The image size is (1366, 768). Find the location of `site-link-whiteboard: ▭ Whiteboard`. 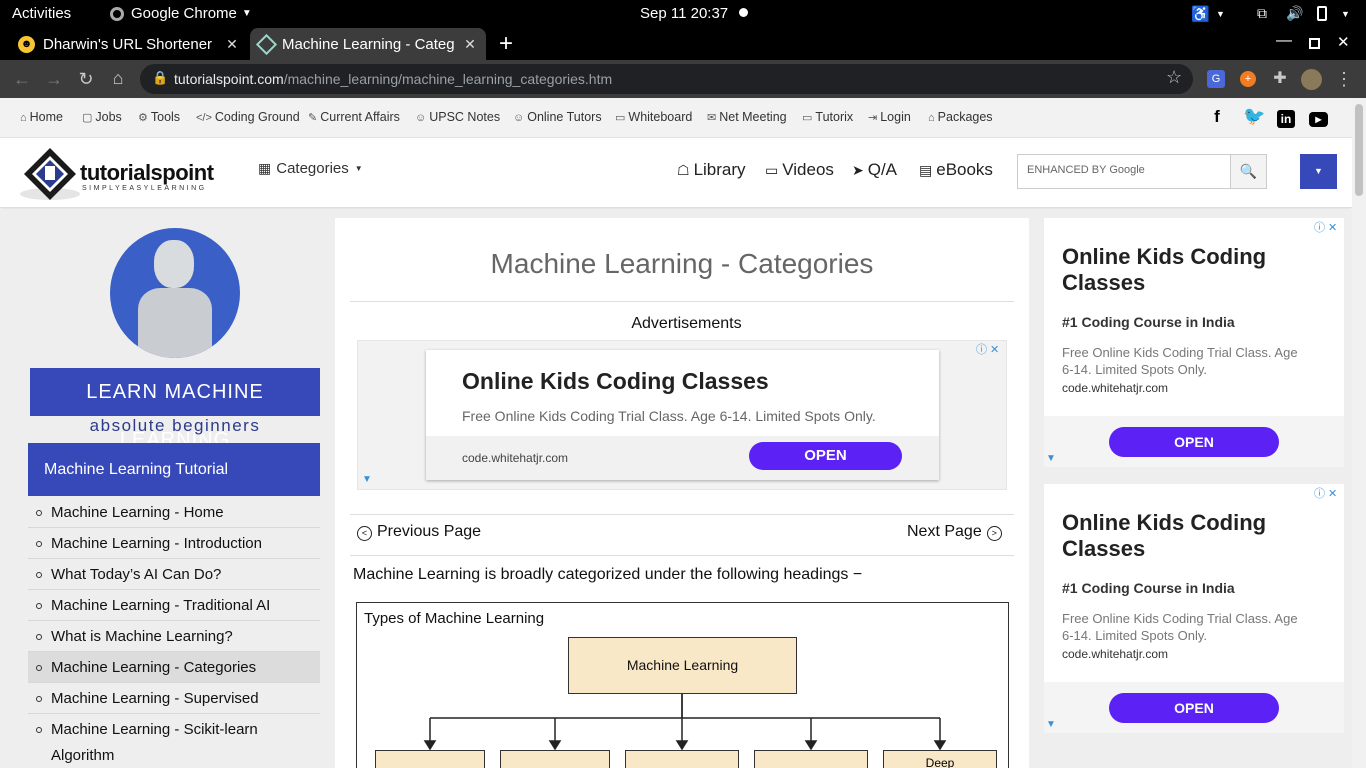

site-link-whiteboard: ▭ Whiteboard is located at coordinates (653, 117).